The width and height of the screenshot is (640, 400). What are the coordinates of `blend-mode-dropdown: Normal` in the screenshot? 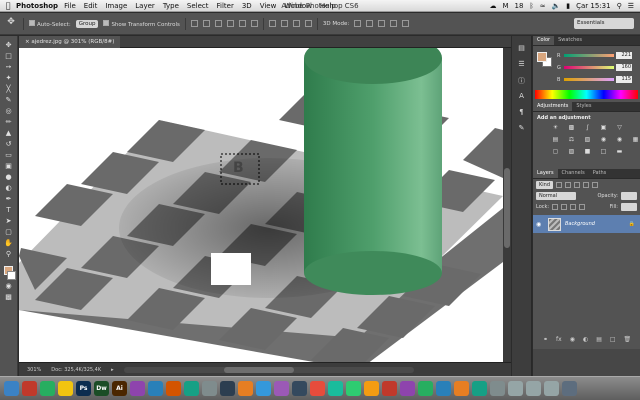 It's located at (556, 195).